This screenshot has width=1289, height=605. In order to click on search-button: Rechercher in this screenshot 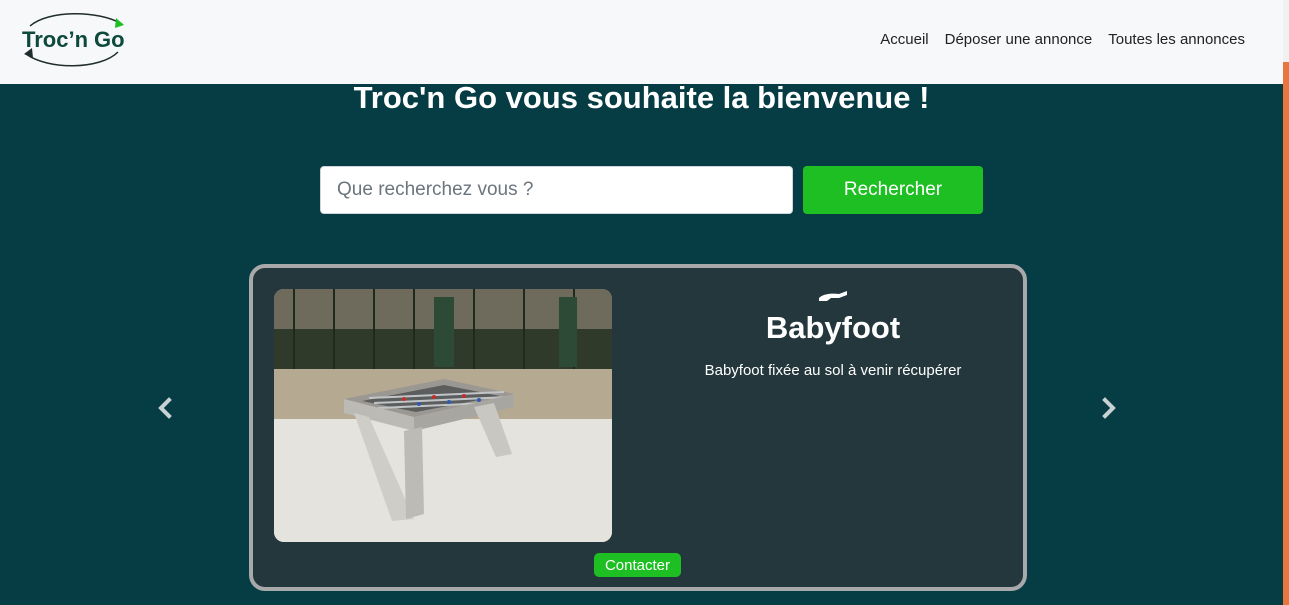, I will do `click(893, 190)`.